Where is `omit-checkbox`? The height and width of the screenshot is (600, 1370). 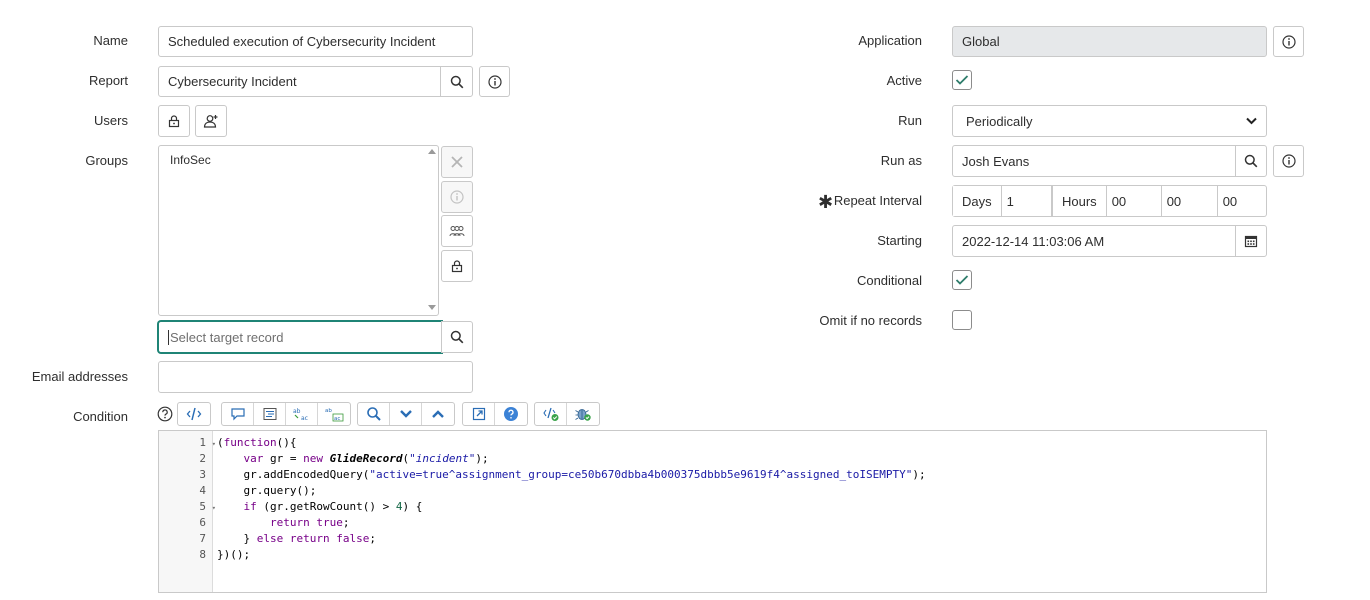
omit-checkbox is located at coordinates (962, 320).